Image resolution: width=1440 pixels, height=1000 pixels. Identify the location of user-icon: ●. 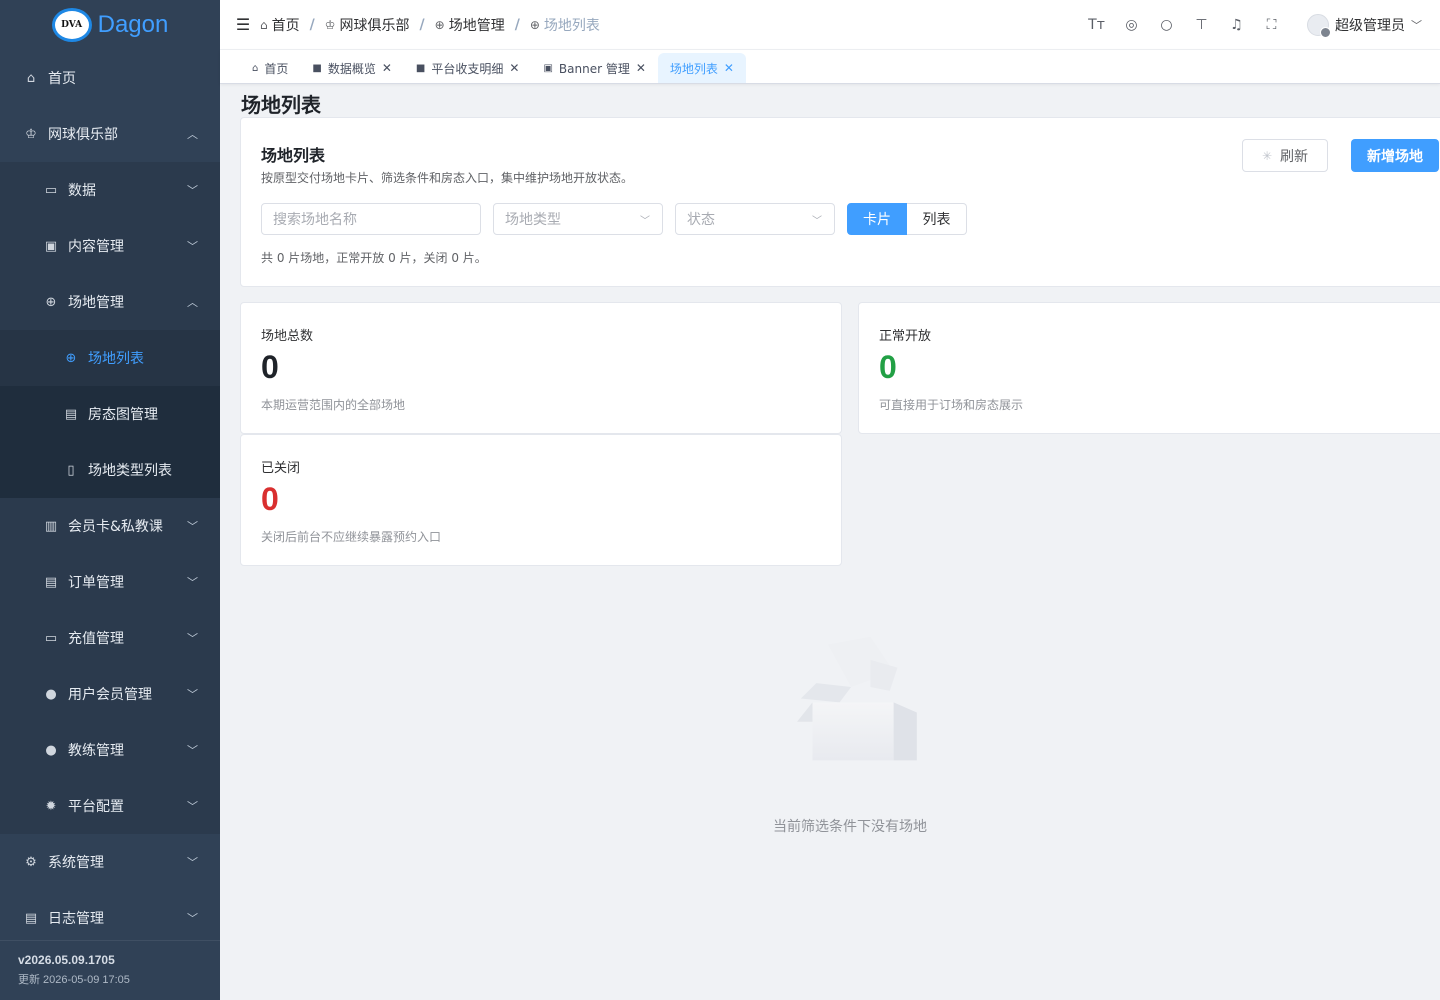
(51, 694).